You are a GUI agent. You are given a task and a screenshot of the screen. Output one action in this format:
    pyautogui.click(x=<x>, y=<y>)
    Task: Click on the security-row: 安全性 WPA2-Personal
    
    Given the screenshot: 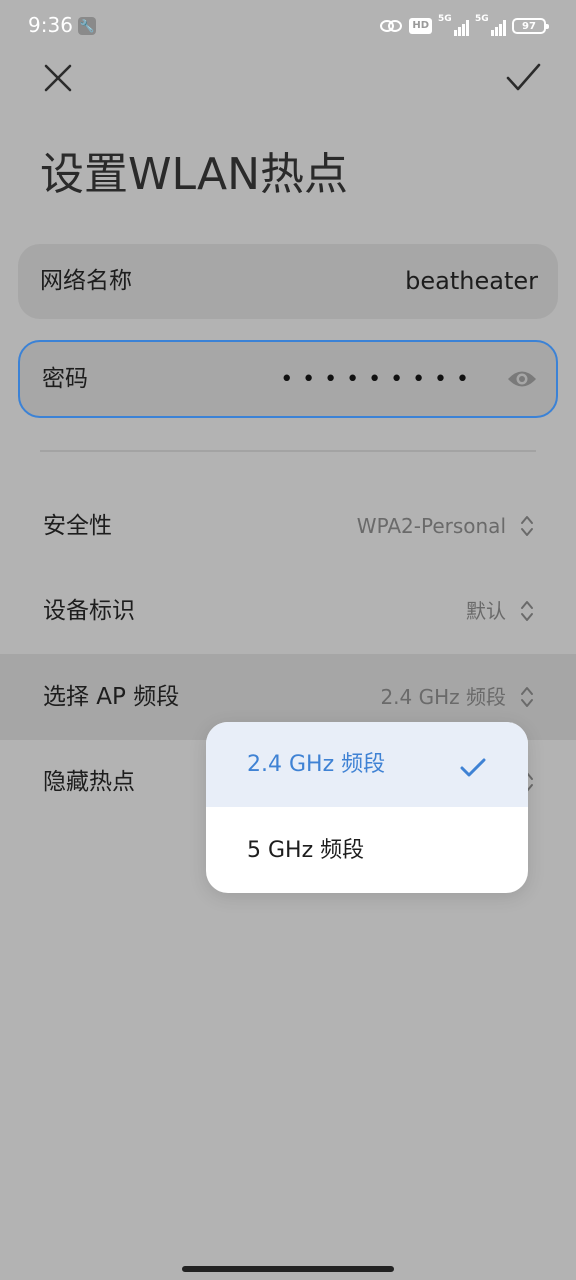 What is the action you would take?
    pyautogui.click(x=288, y=526)
    